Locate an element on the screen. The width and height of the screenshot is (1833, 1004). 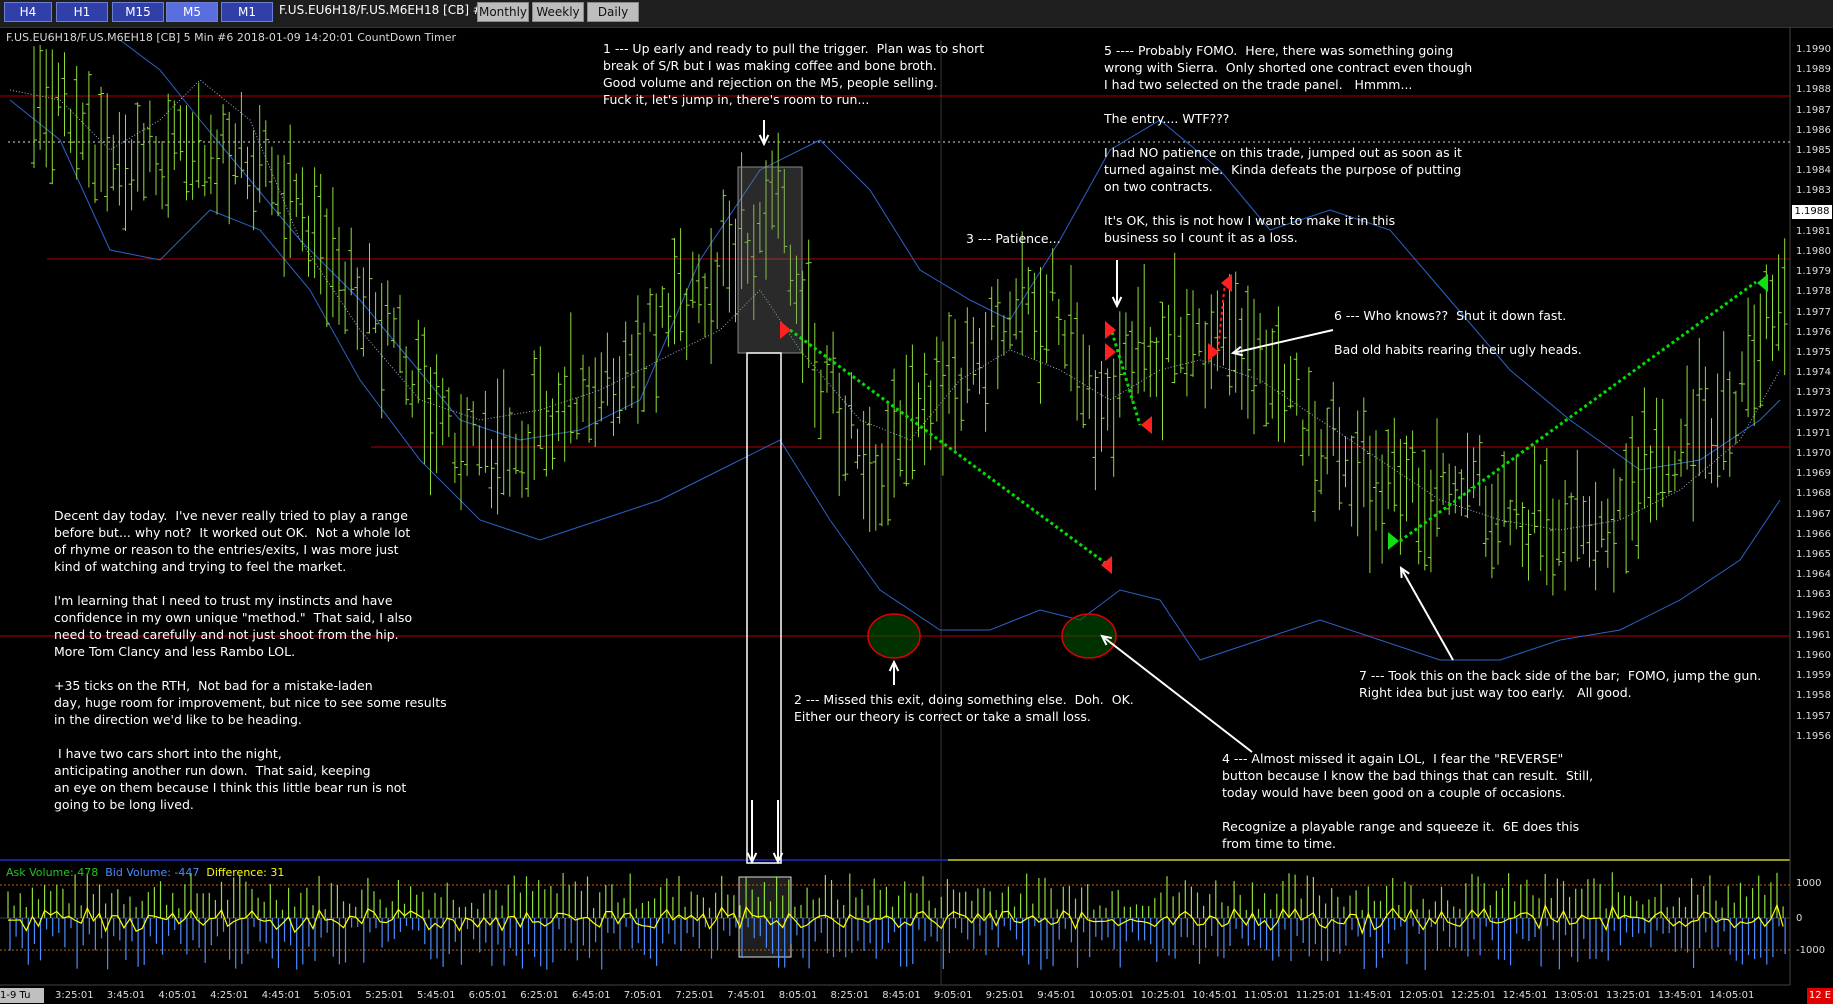
period-button-weekly: Weekly is located at coordinates (558, 12).